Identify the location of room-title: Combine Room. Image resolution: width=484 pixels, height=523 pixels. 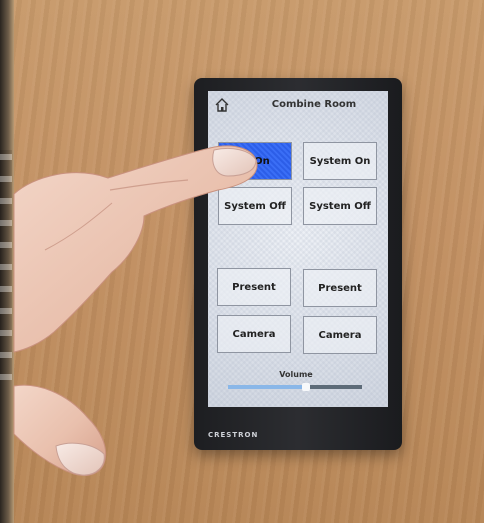
(314, 104).